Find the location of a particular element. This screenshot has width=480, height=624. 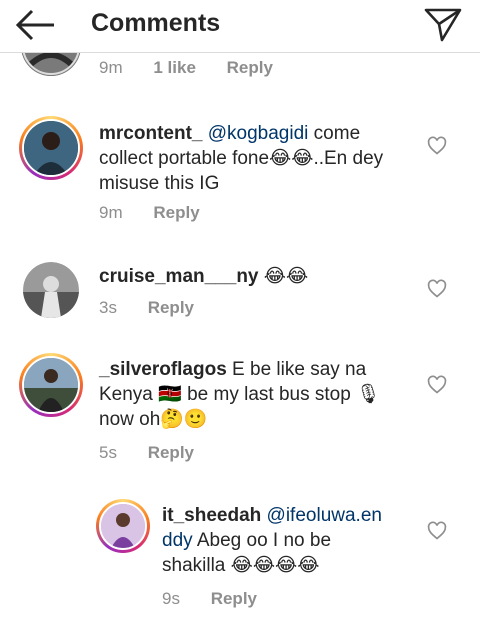

comment-username: mrcontent_ is located at coordinates (150, 133).